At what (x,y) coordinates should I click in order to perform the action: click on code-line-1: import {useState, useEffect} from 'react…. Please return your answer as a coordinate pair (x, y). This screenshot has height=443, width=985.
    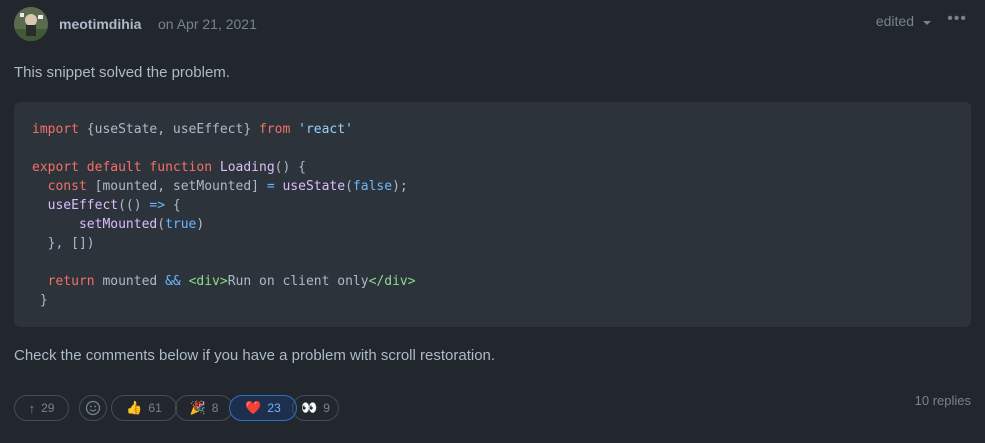
    Looking at the image, I should click on (192, 129).